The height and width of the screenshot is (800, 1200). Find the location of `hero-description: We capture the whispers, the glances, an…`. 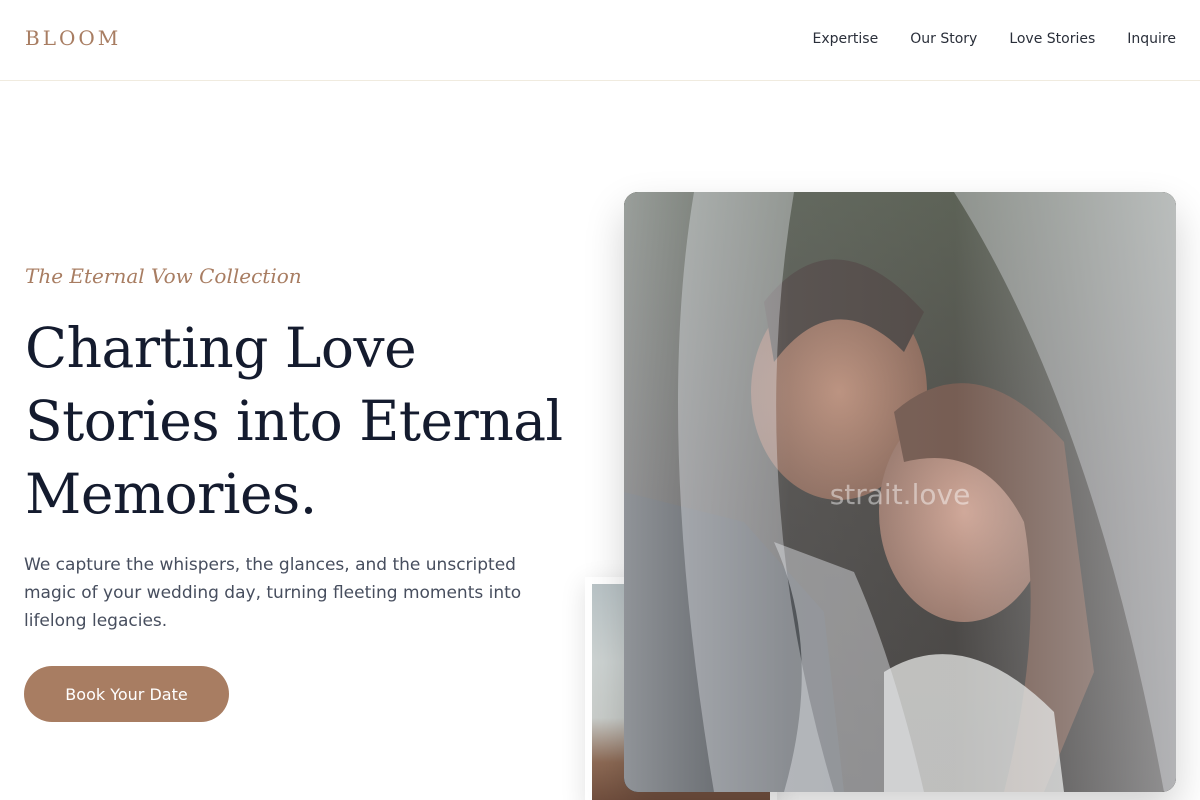

hero-description: We capture the whispers, the glances, an… is located at coordinates (273, 593).